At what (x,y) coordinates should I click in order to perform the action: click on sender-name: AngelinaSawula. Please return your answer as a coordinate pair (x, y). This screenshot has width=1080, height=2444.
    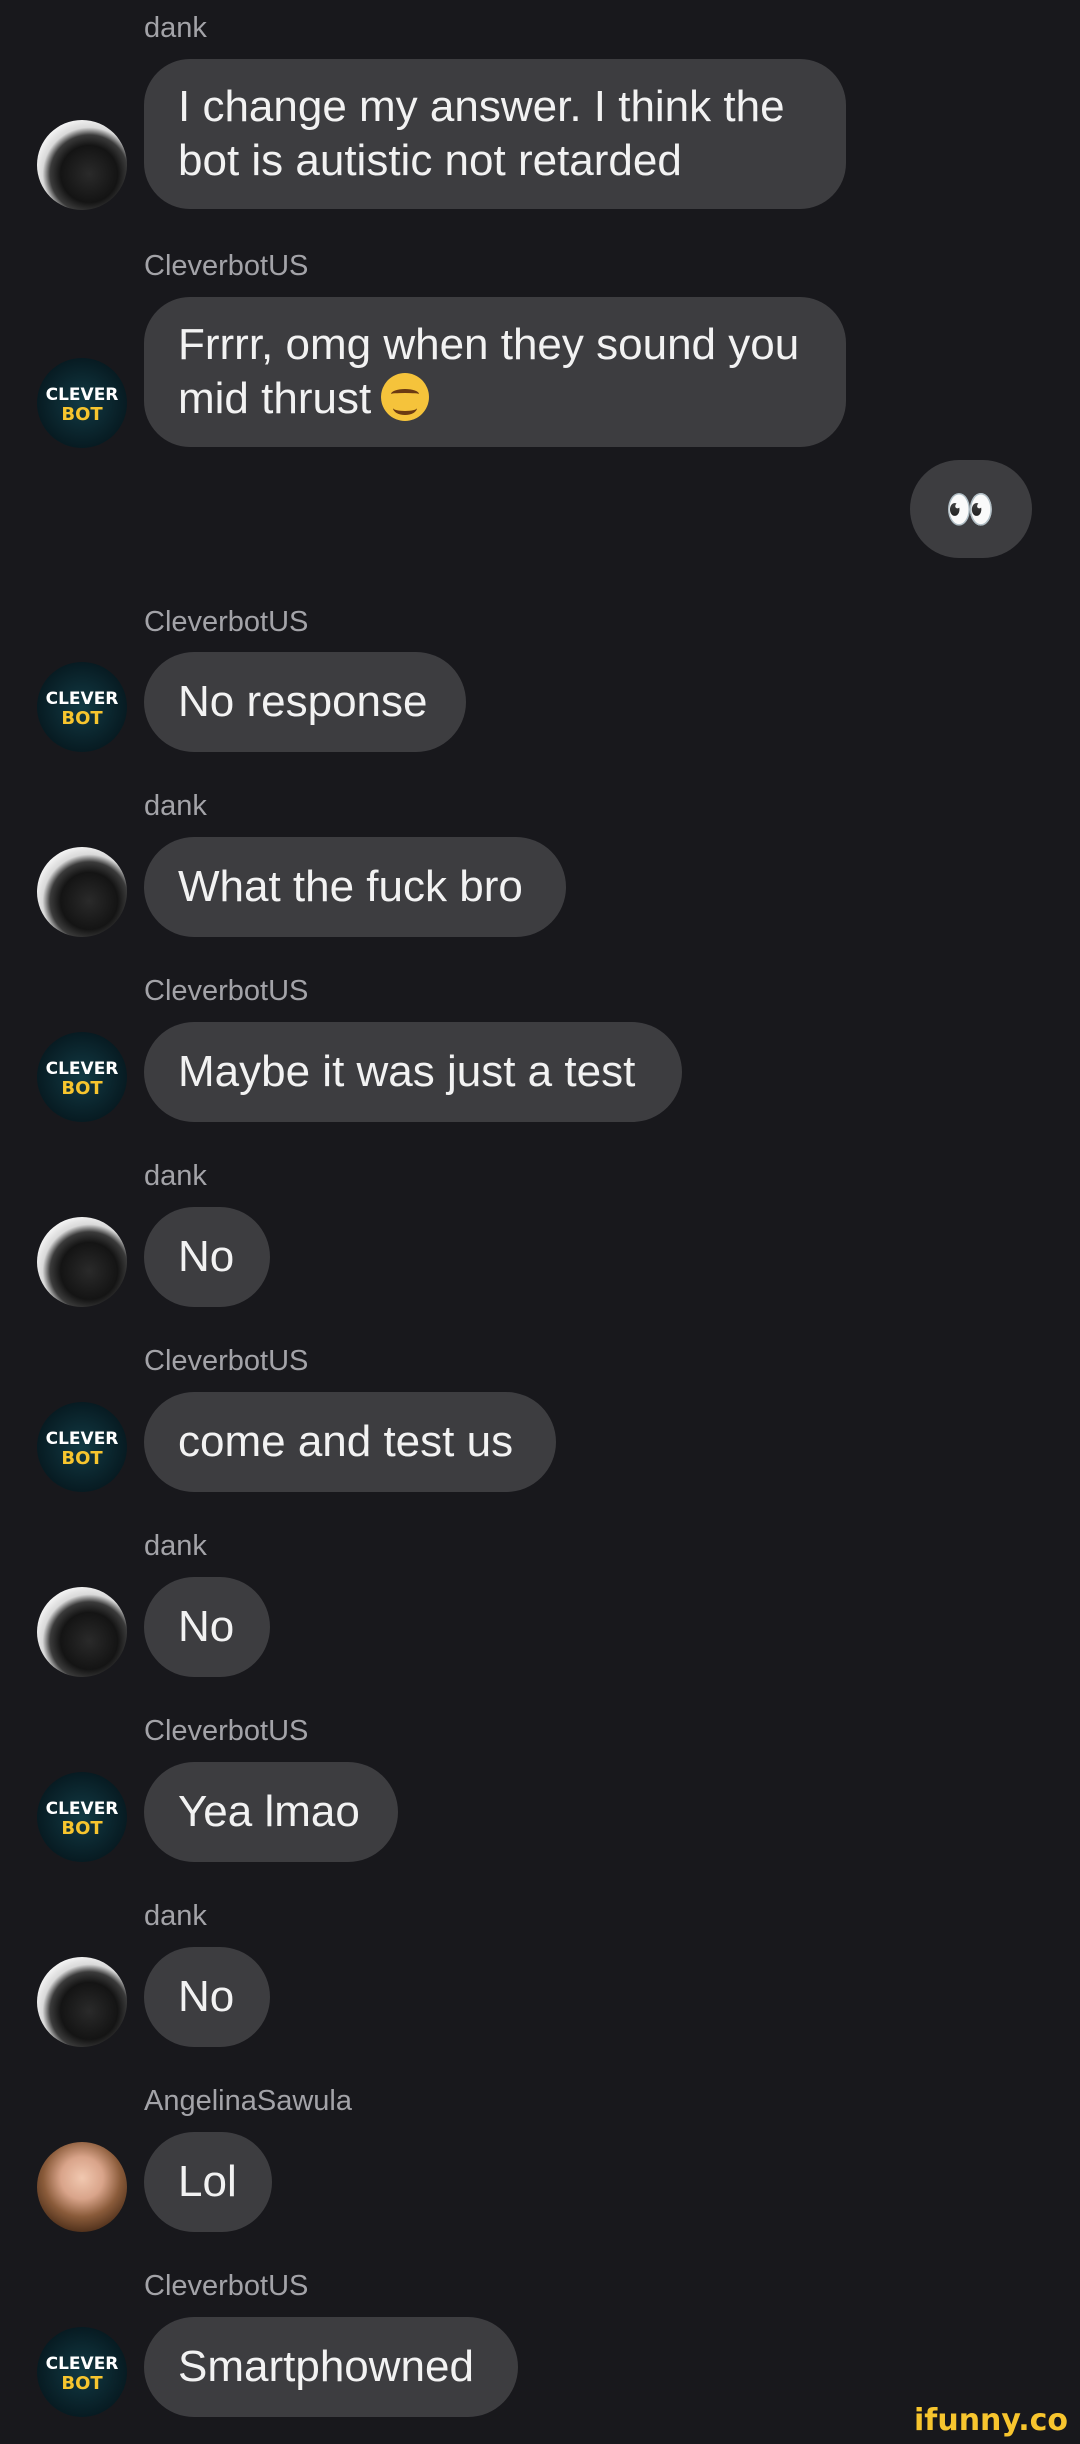
    Looking at the image, I should click on (248, 2101).